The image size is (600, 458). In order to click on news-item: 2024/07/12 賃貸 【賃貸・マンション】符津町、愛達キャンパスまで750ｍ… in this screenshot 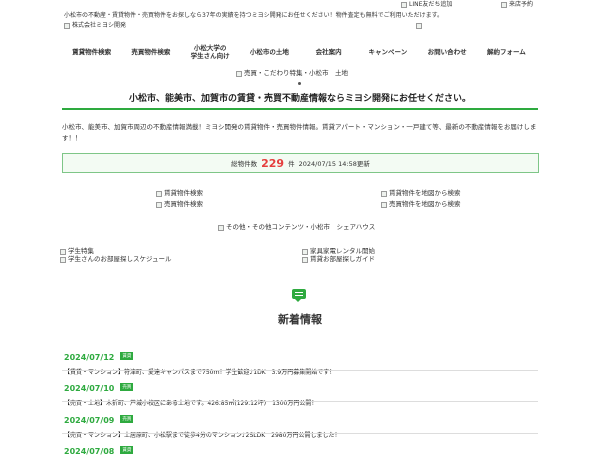, I will do `click(199, 360)`.